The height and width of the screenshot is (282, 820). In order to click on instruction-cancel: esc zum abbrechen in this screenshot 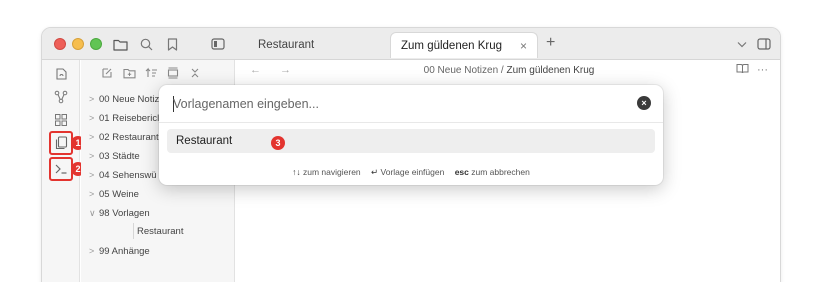, I will do `click(492, 172)`.